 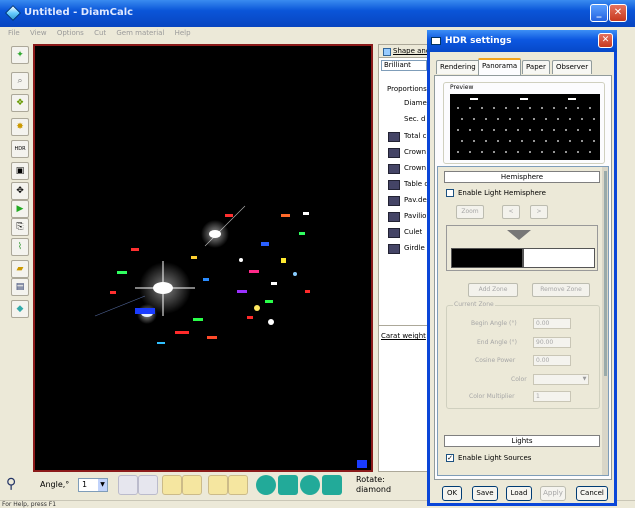 What do you see at coordinates (14, 33) in the screenshot?
I see `menu-file: File` at bounding box center [14, 33].